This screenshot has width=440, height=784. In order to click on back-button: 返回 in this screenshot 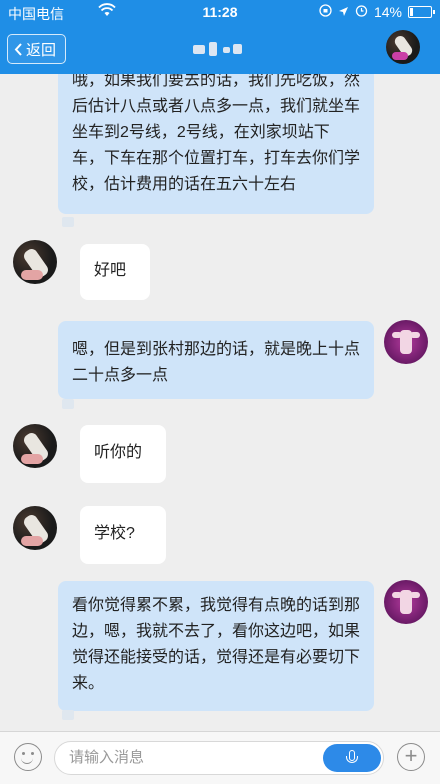, I will do `click(37, 49)`.